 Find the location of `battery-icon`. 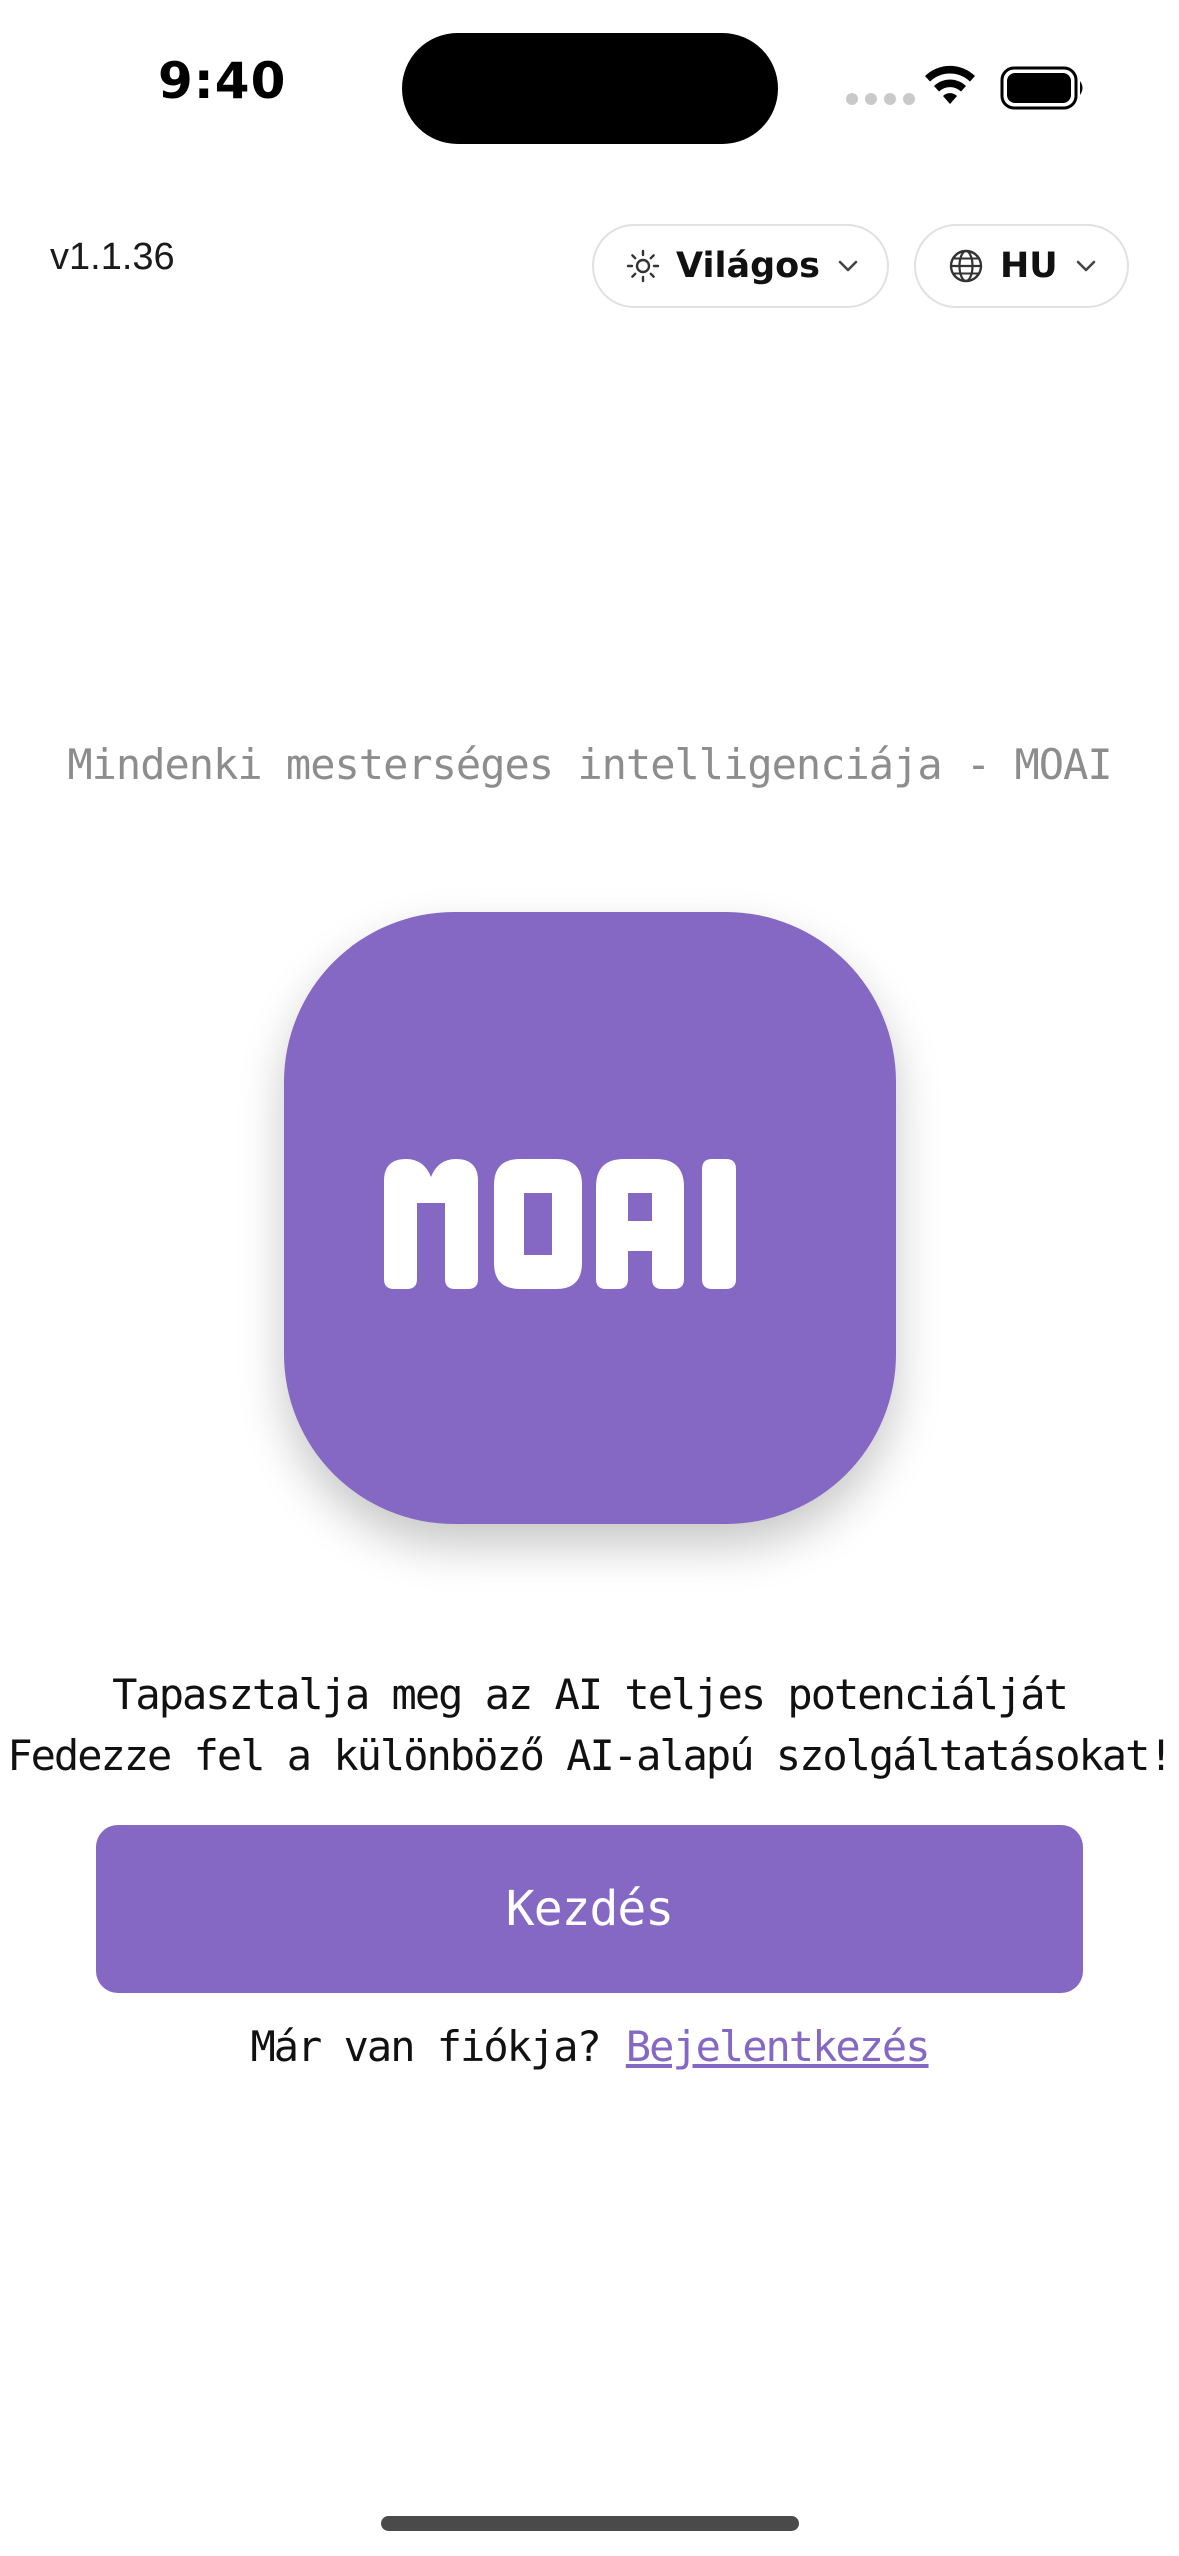

battery-icon is located at coordinates (1043, 90).